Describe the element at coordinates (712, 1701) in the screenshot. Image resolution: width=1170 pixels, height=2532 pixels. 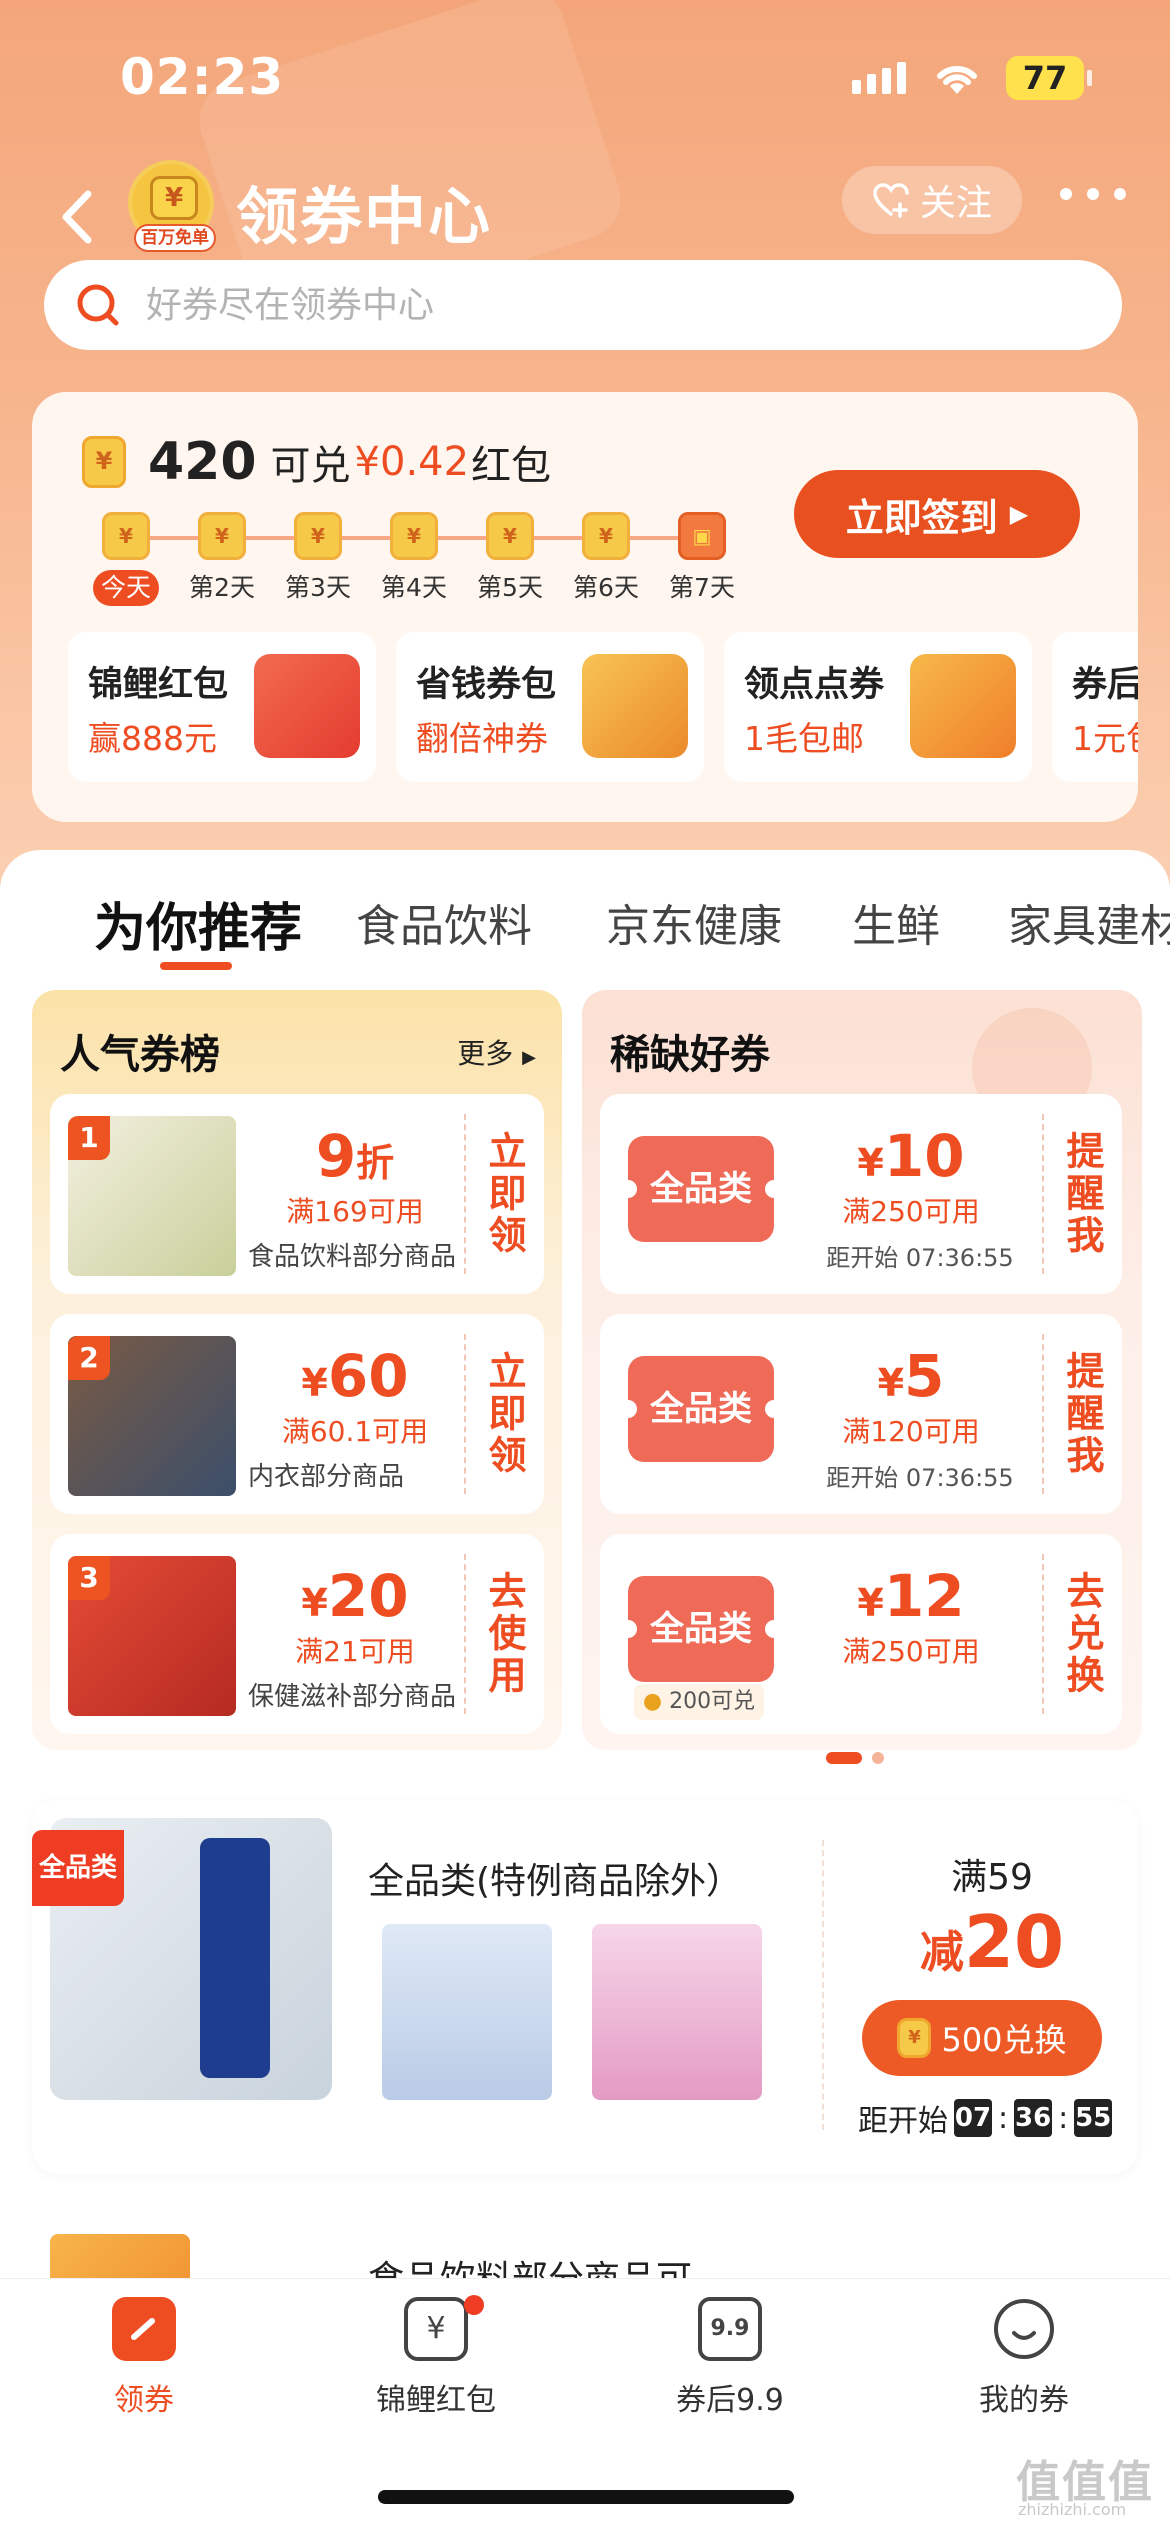
I see `exchange-label: 200可兑` at that location.